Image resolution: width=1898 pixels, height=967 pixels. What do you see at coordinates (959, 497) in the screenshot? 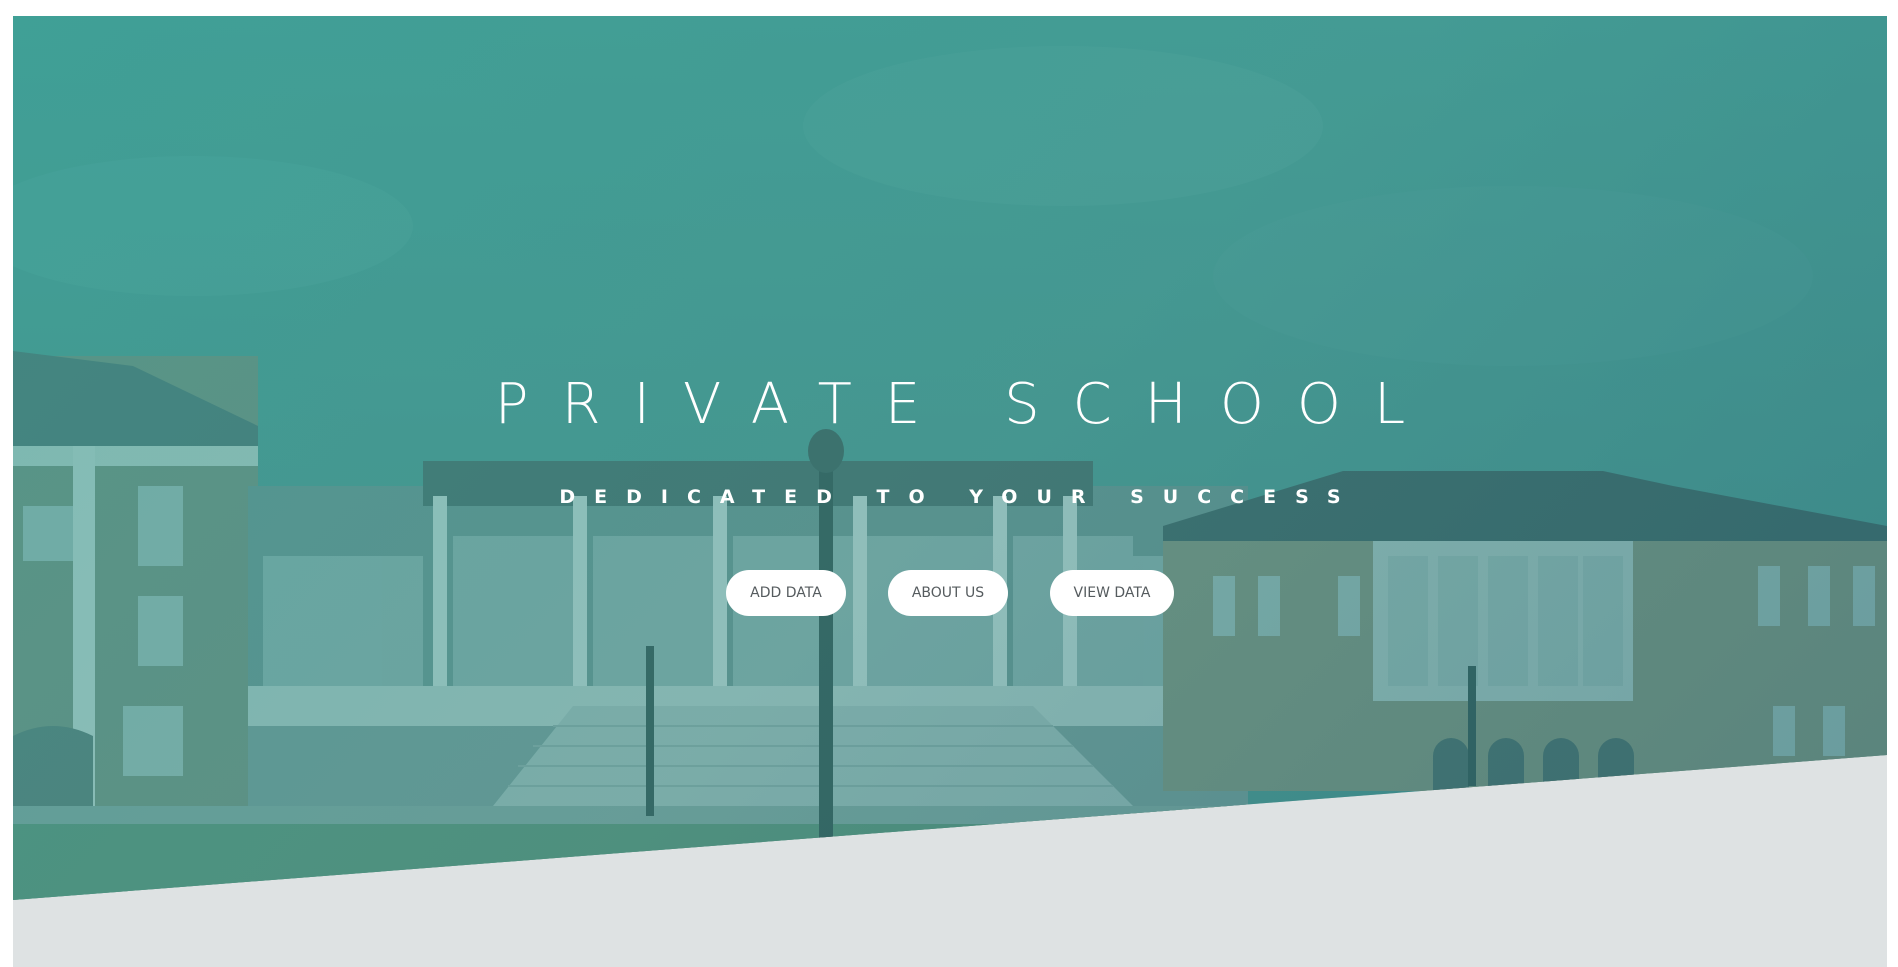
I see `page-subtitle: DEDICATED TO YOUR SUCCESS` at bounding box center [959, 497].